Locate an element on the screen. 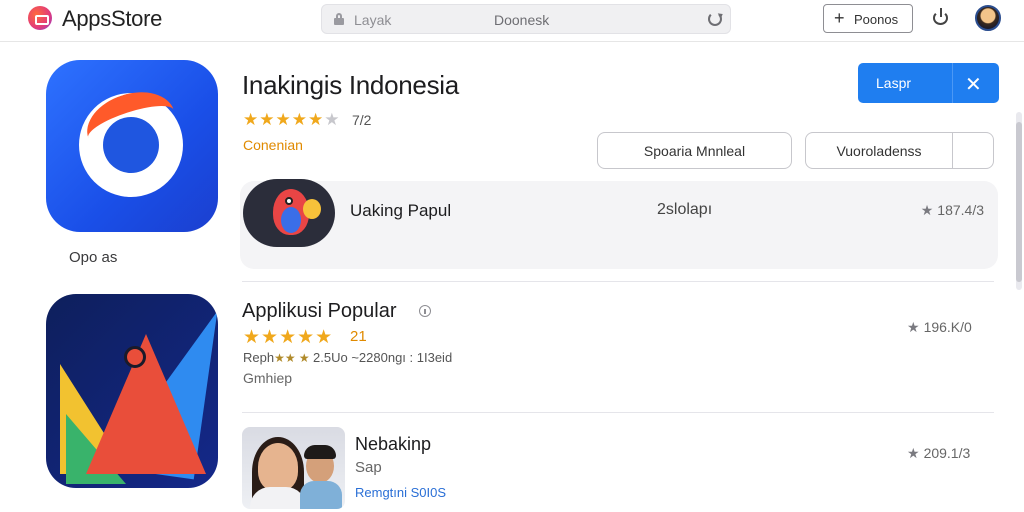  info-icon is located at coordinates (425, 311).